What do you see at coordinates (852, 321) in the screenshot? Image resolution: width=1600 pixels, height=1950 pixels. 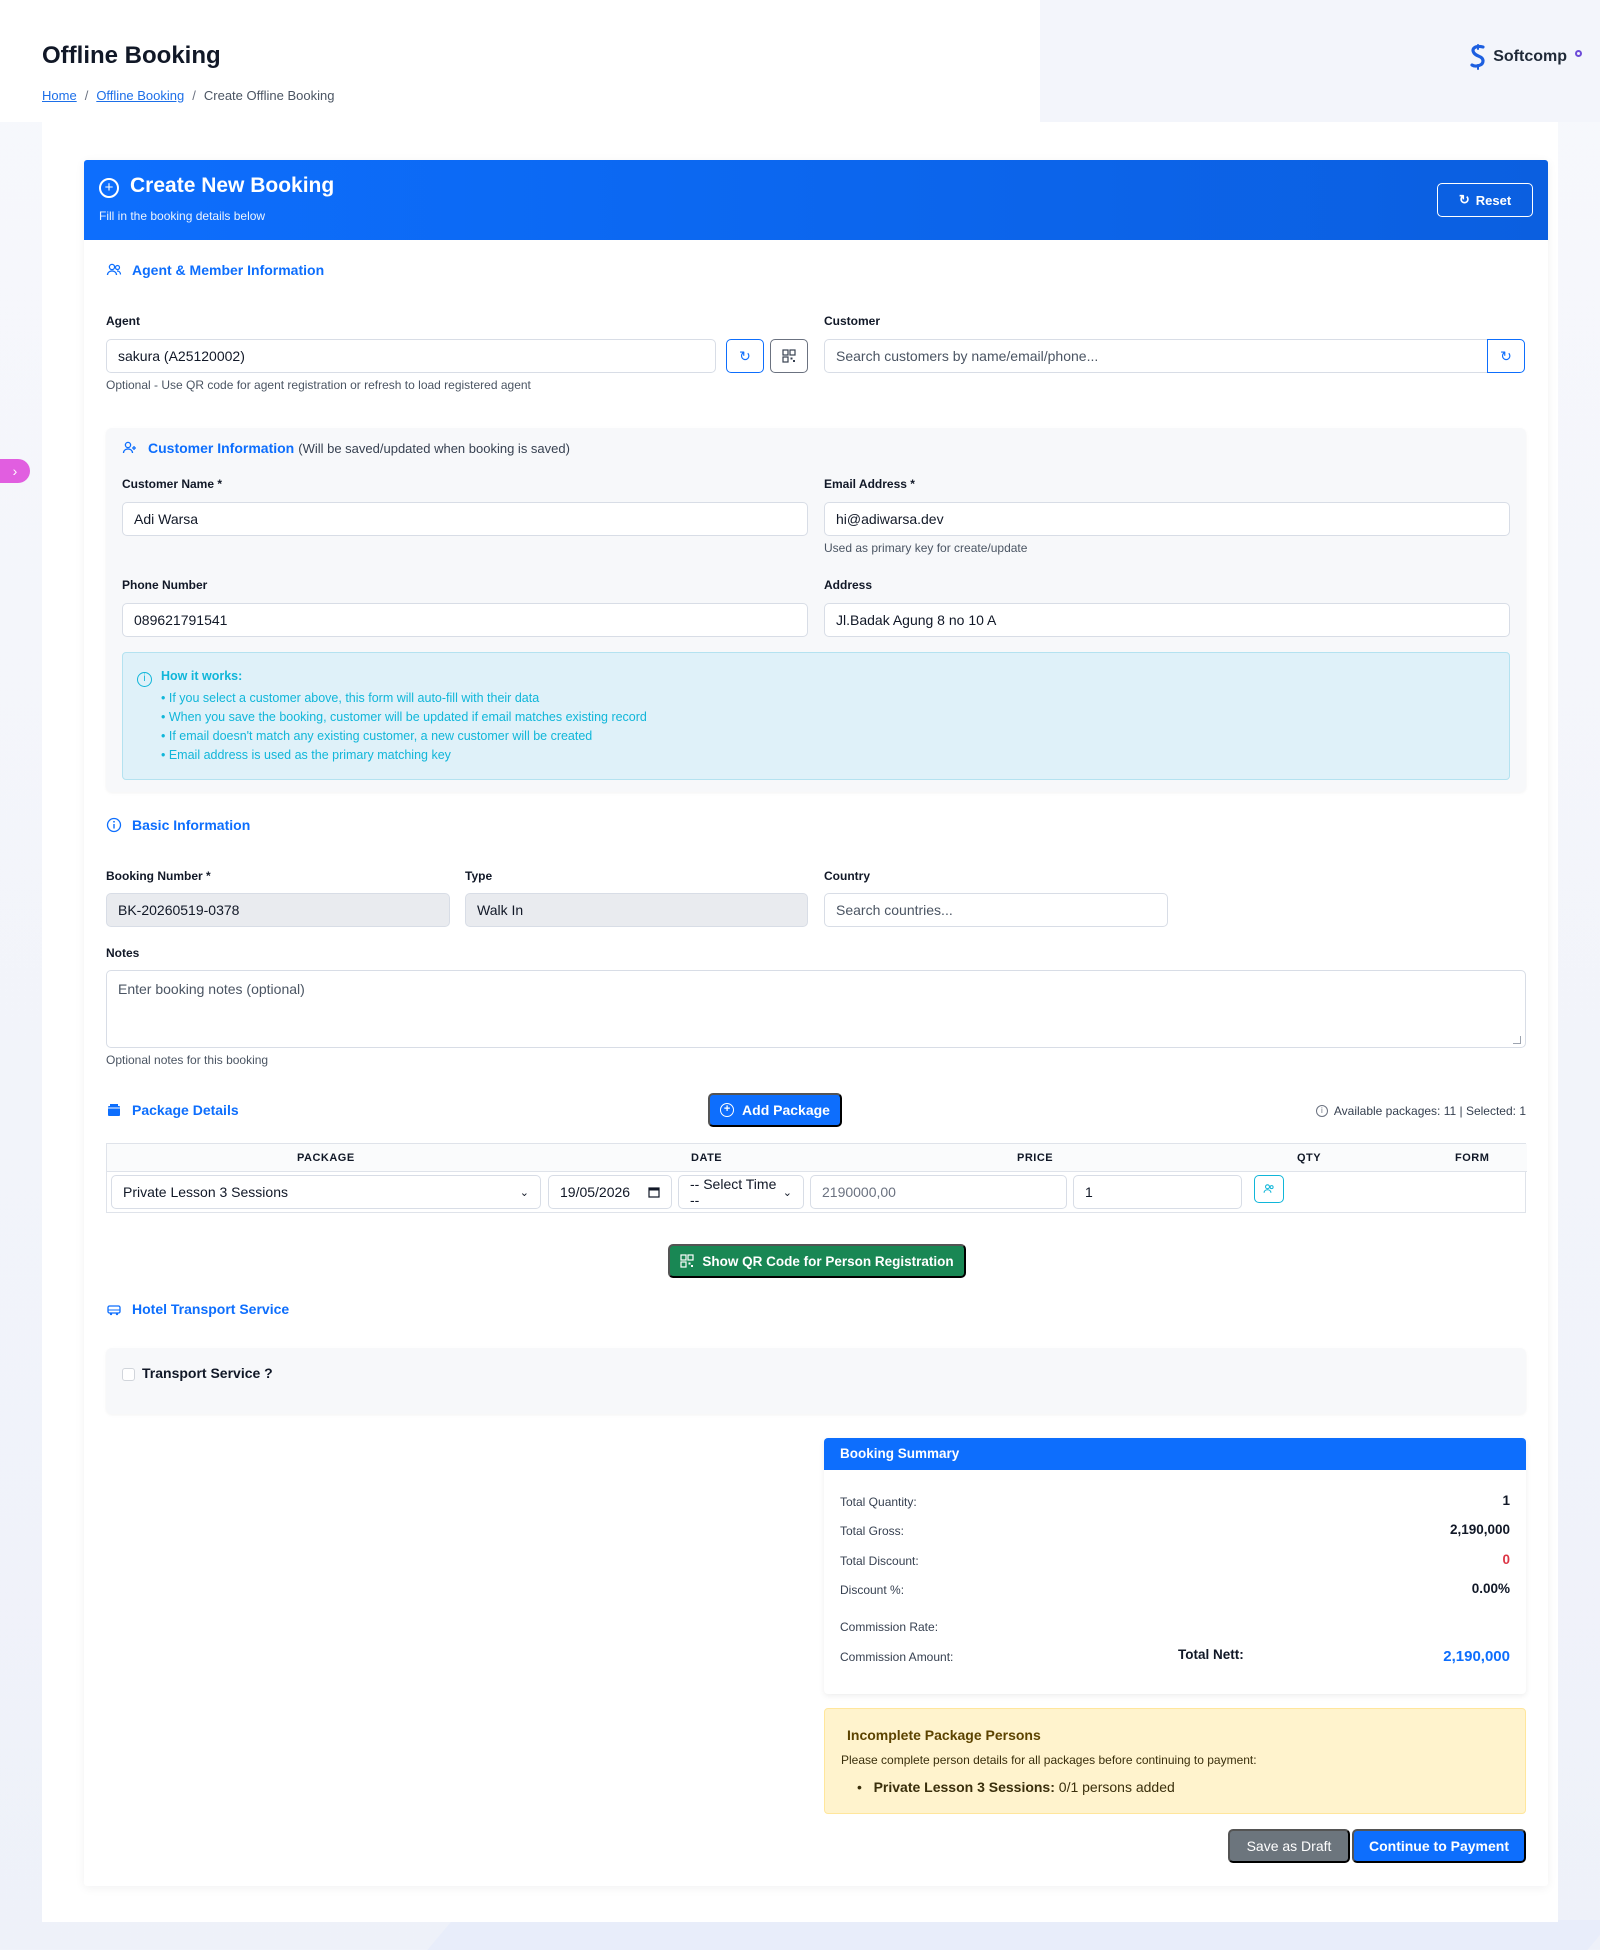 I see `customer-label: Customer` at bounding box center [852, 321].